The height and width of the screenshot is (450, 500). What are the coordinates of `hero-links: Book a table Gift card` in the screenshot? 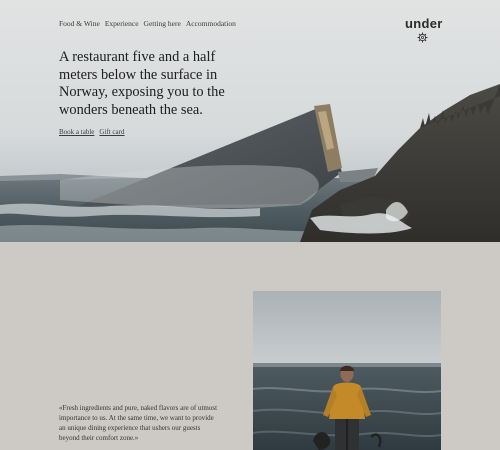 It's located at (91, 132).